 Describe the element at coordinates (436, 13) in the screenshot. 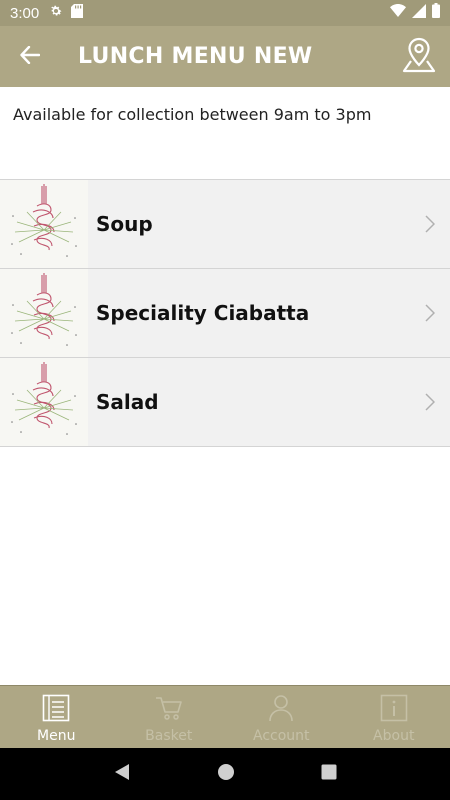

I see `battery-icon` at that location.